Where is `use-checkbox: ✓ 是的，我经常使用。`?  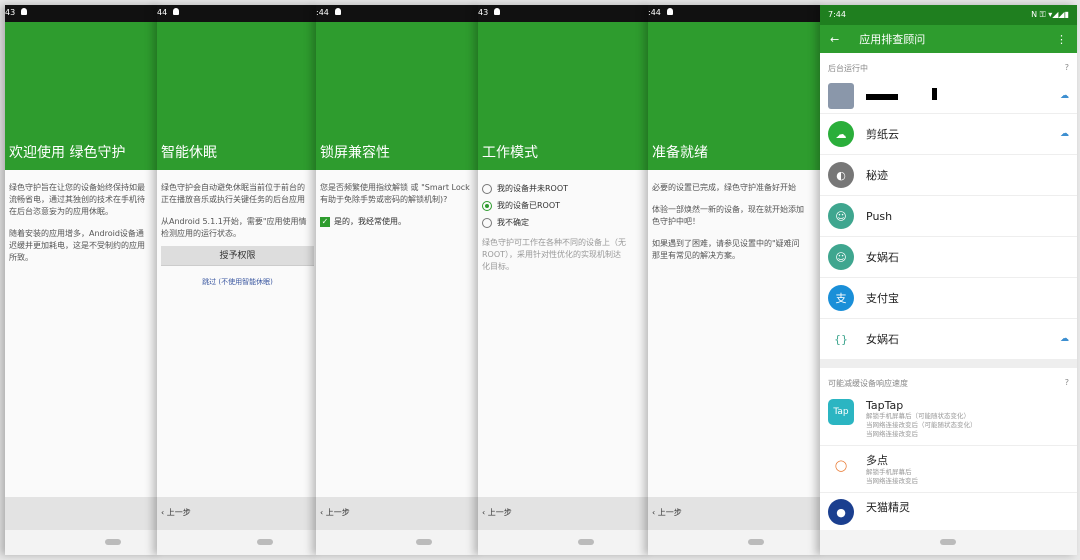
use-checkbox: ✓ 是的，我经常使用。 is located at coordinates (398, 222).